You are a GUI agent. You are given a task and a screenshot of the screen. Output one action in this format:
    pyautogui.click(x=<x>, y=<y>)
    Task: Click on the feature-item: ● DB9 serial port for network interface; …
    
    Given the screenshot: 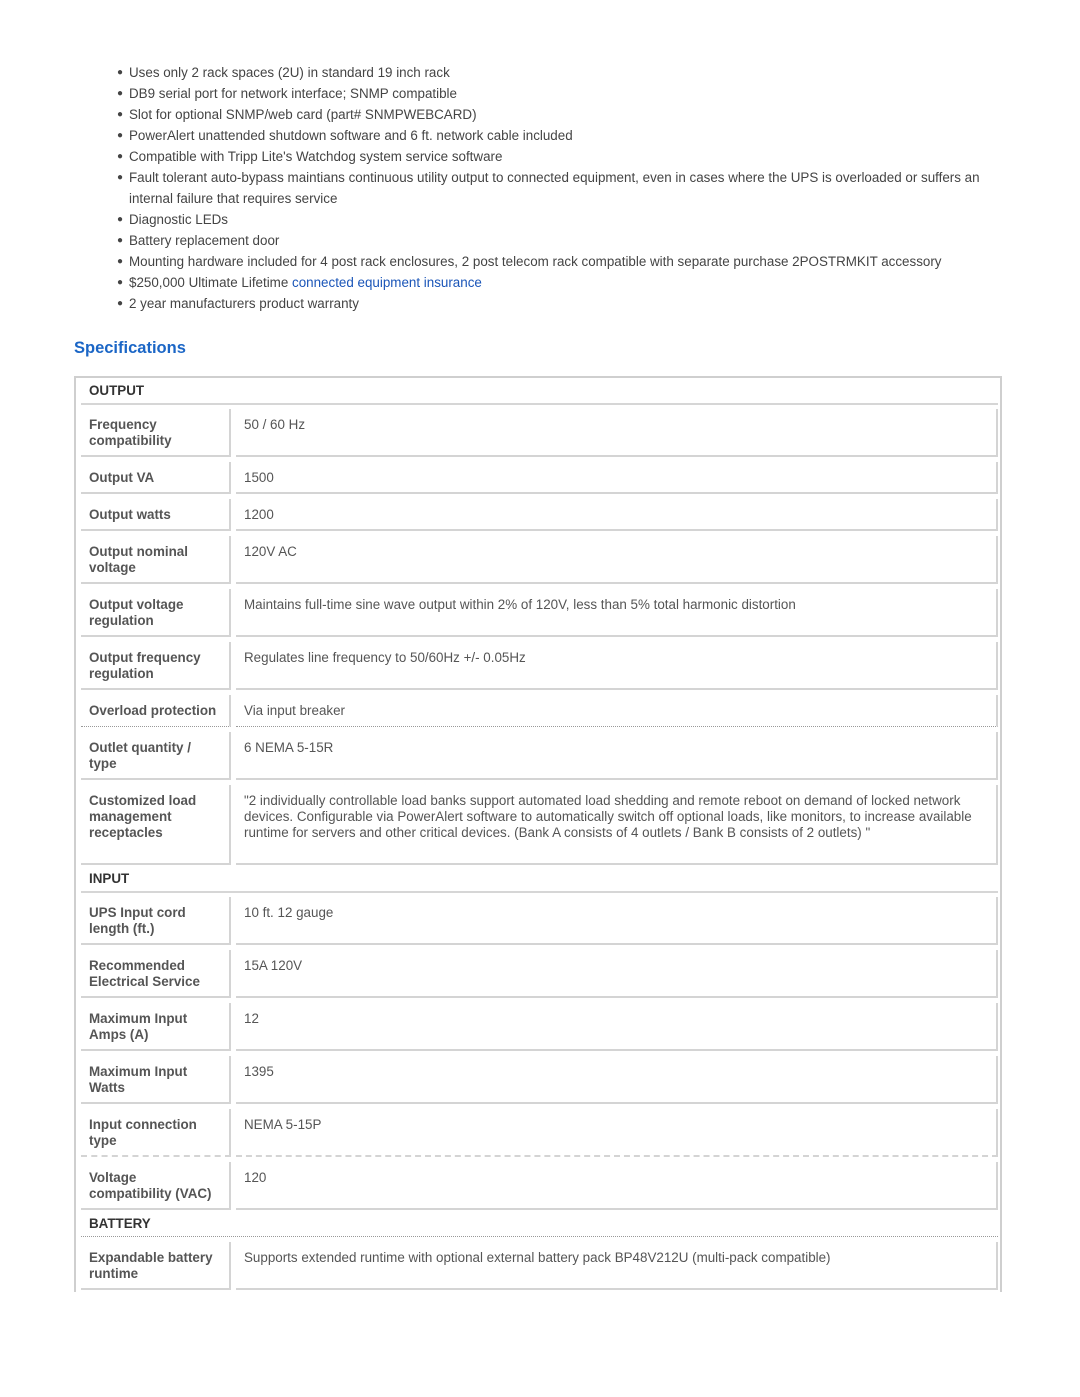 What is the action you would take?
    pyautogui.click(x=556, y=93)
    